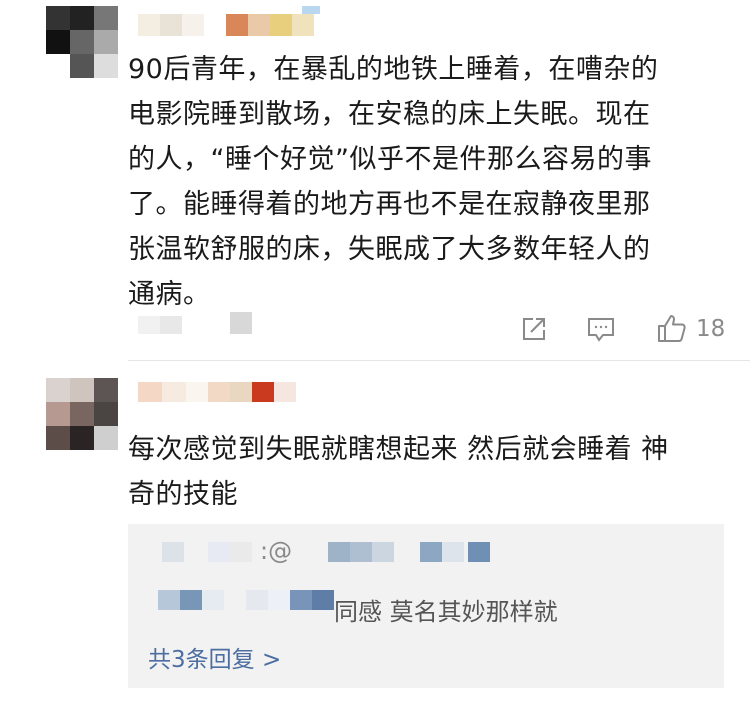  What do you see at coordinates (398, 472) in the screenshot?
I see `comment-text: 每次感觉到失眠就瞎想起来 然后就会睡着 神 奇的技能` at bounding box center [398, 472].